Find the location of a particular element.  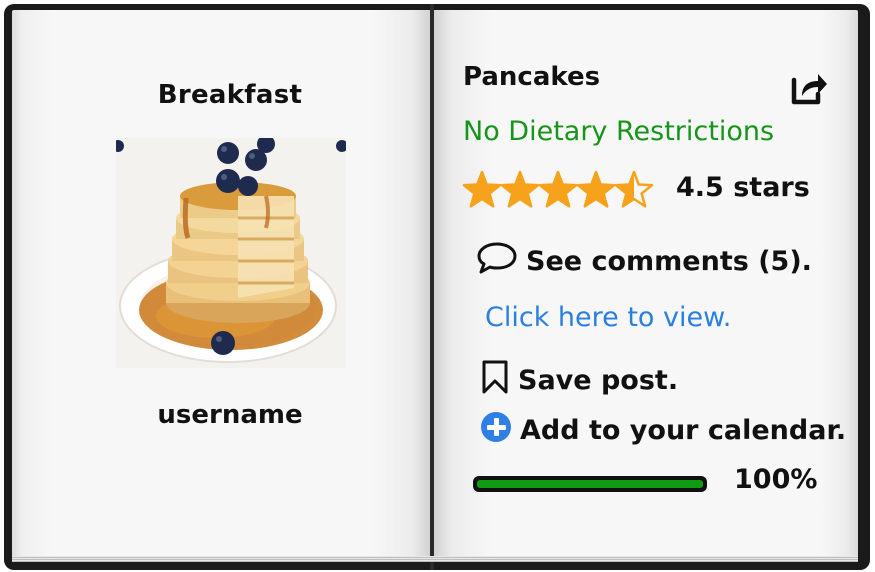

calendar-label: Add to your calendar. is located at coordinates (683, 430).